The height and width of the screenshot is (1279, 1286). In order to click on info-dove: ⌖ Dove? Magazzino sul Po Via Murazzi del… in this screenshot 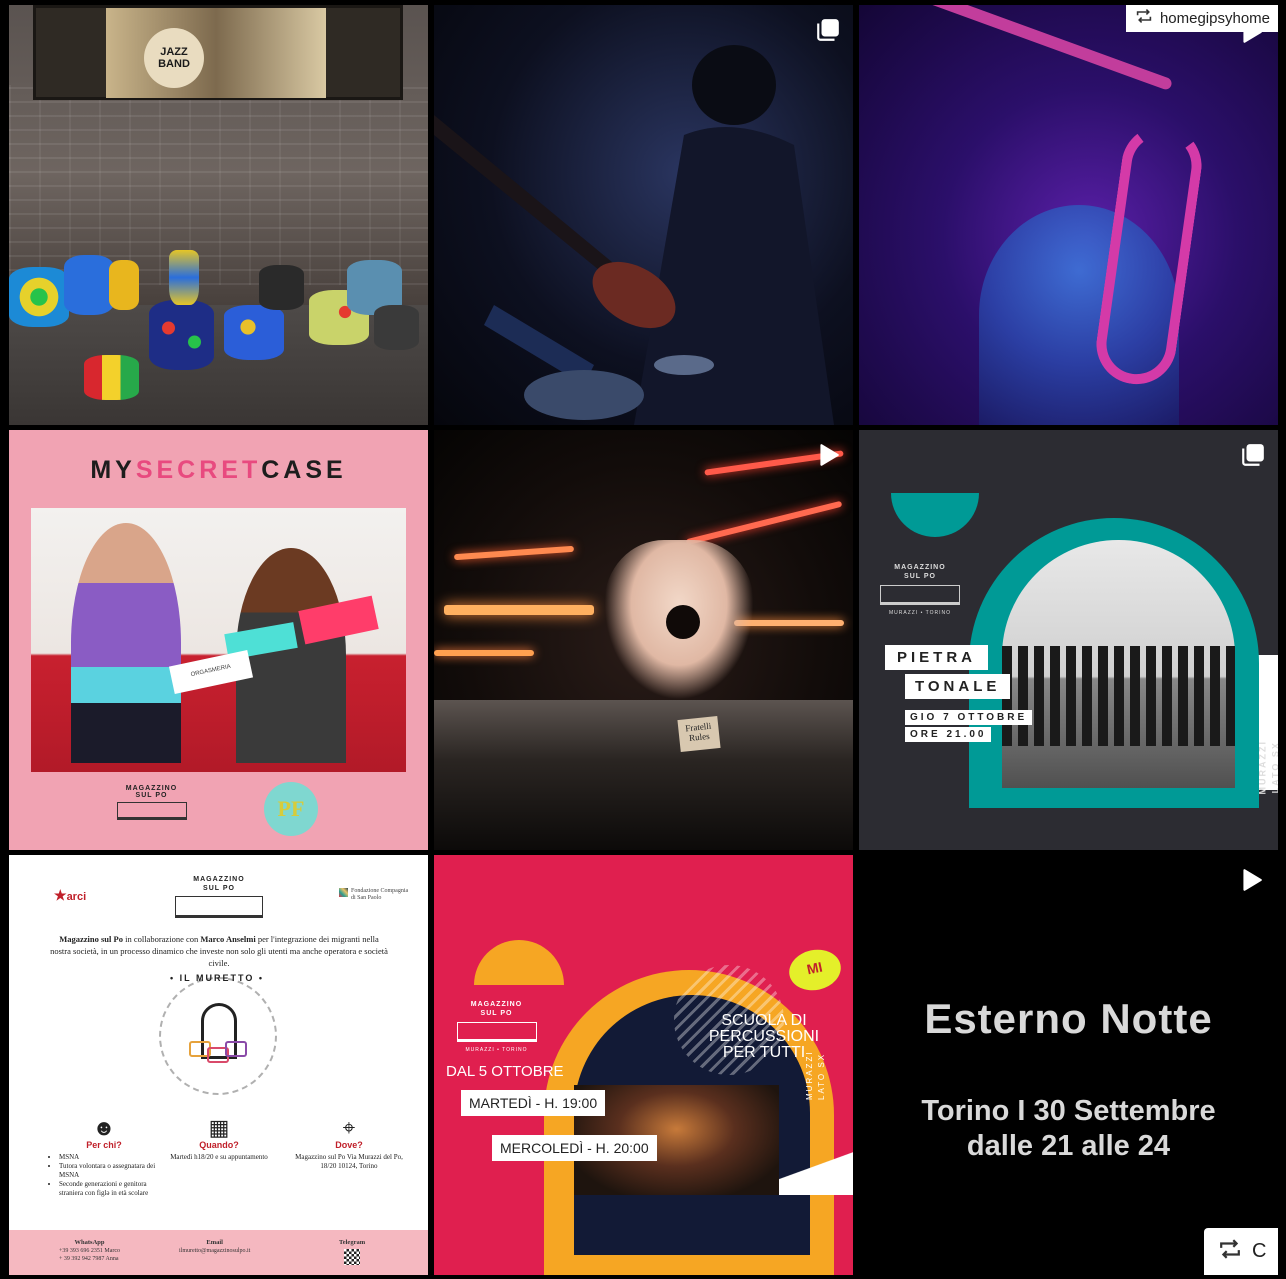, I will do `click(349, 1142)`.